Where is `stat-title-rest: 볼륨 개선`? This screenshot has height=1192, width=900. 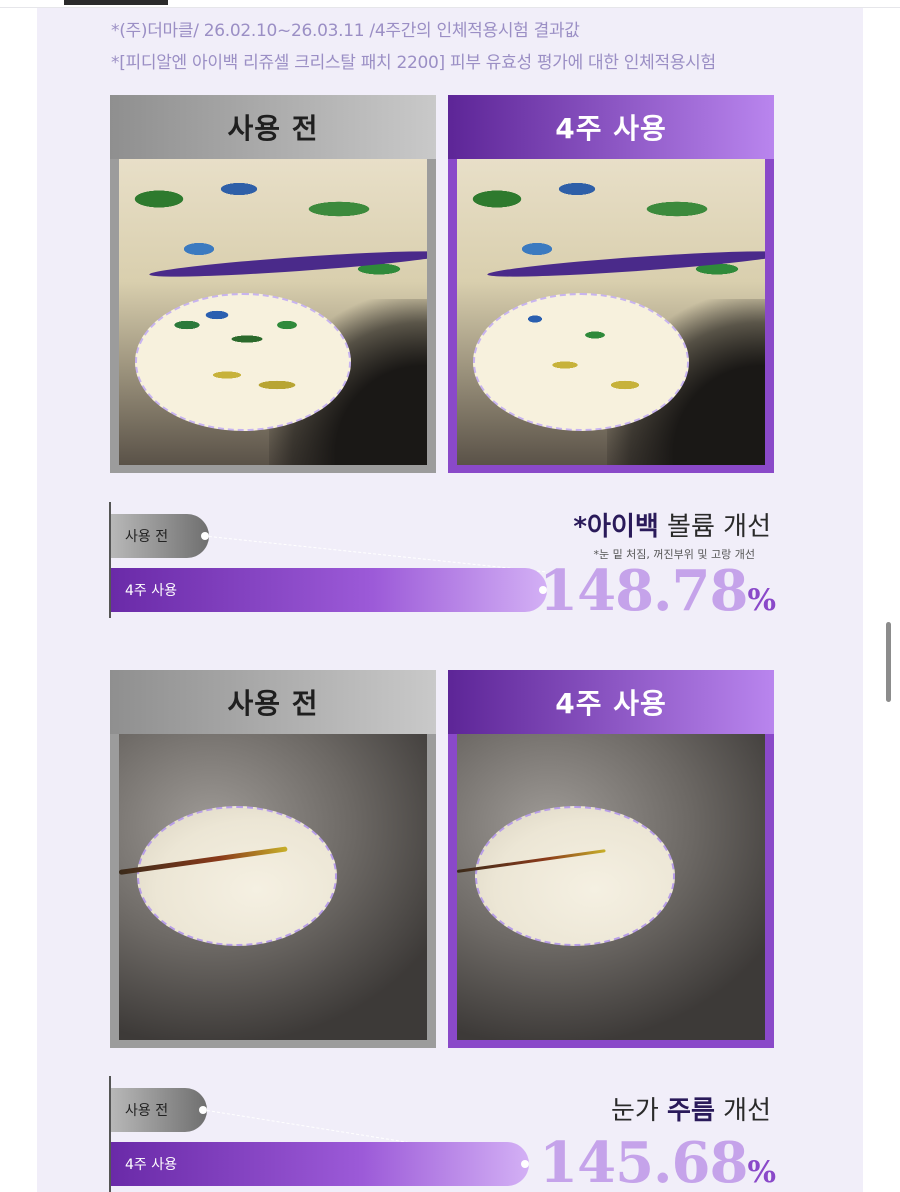 stat-title-rest: 볼륨 개선 is located at coordinates (714, 527).